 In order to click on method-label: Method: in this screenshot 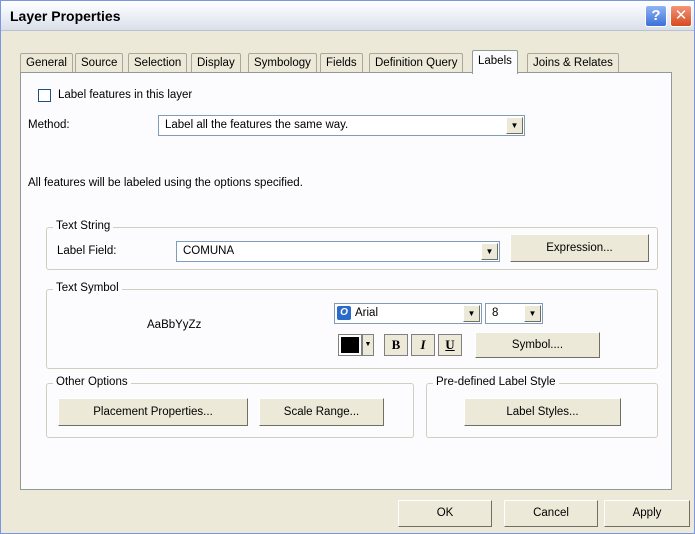, I will do `click(49, 125)`.